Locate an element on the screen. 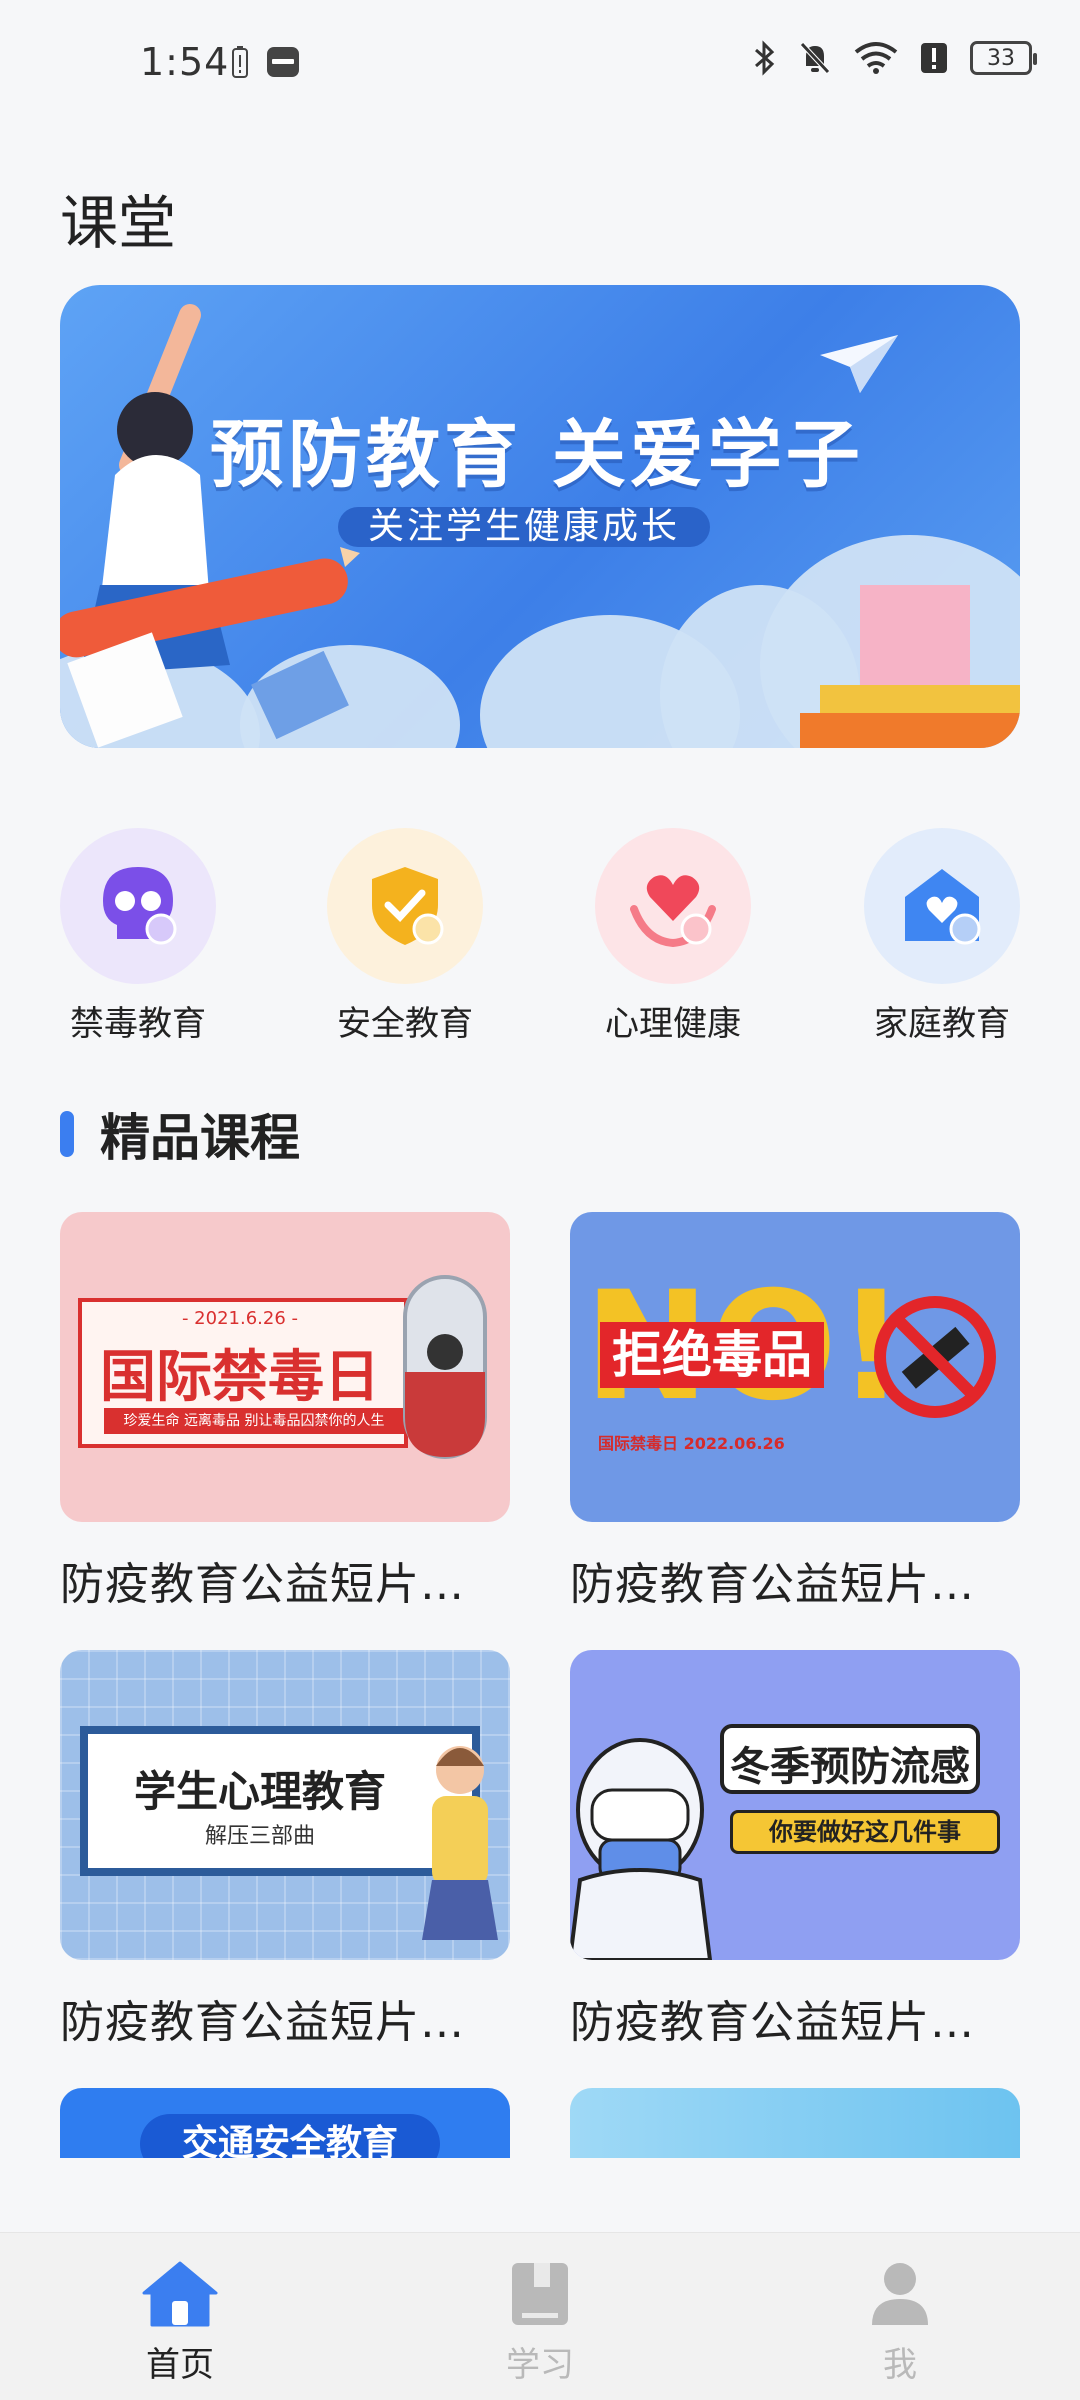 The width and height of the screenshot is (1080, 2400). section-header: 精品课程 is located at coordinates (180, 1134).